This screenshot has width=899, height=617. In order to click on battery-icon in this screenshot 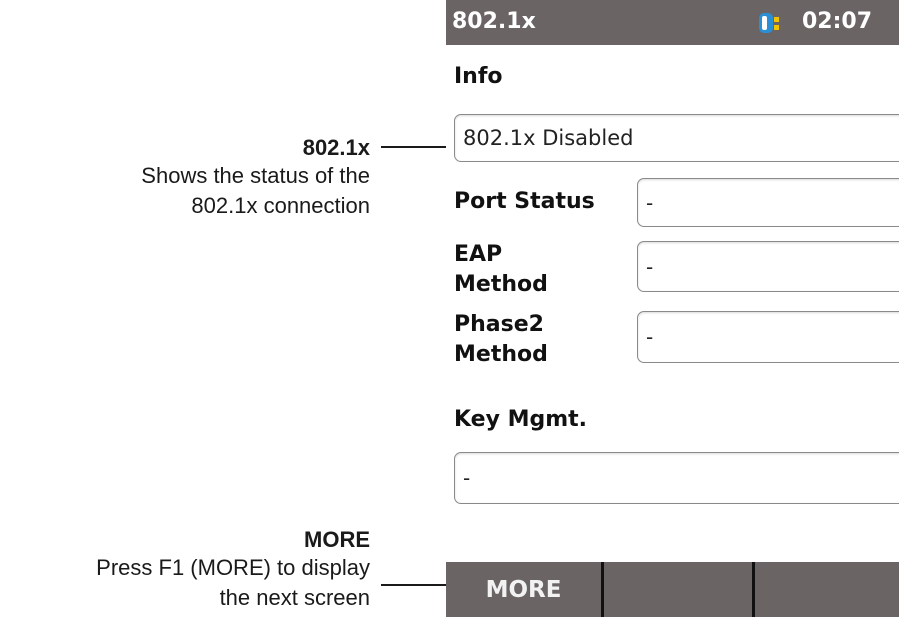, I will do `click(769, 23)`.